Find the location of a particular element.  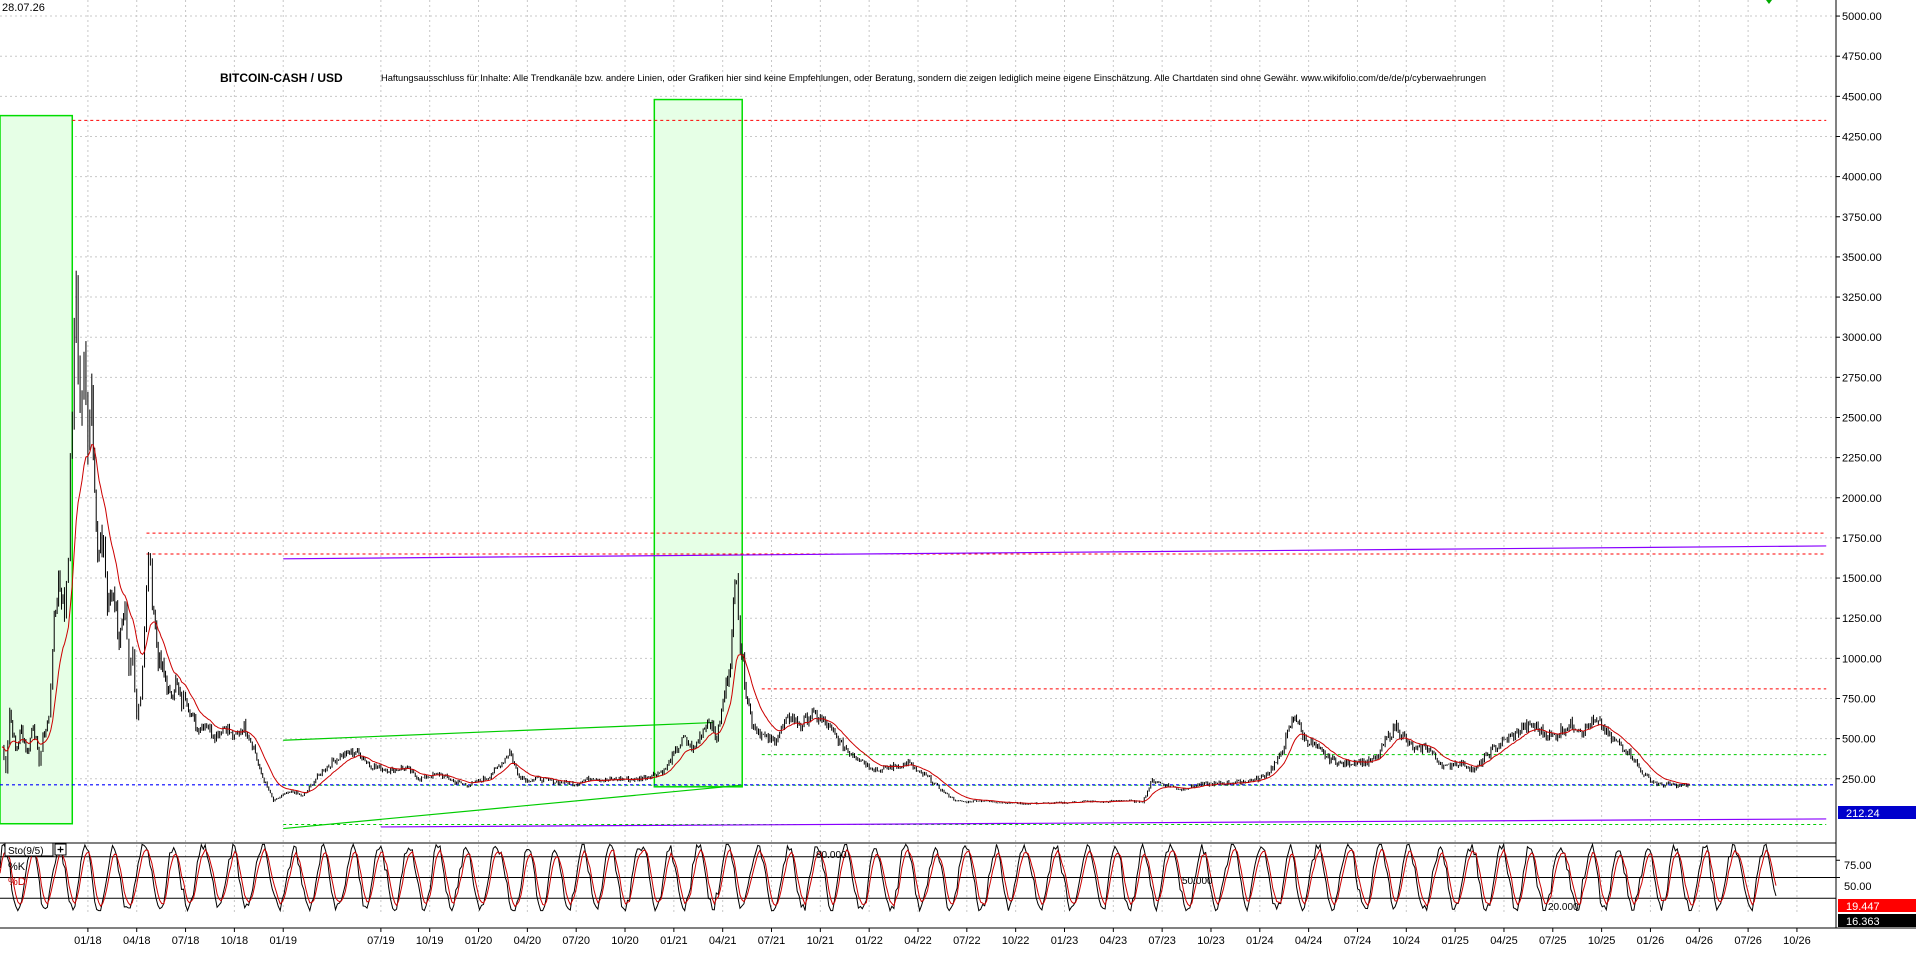

sto-title: Sto(9/5) is located at coordinates (26, 851).